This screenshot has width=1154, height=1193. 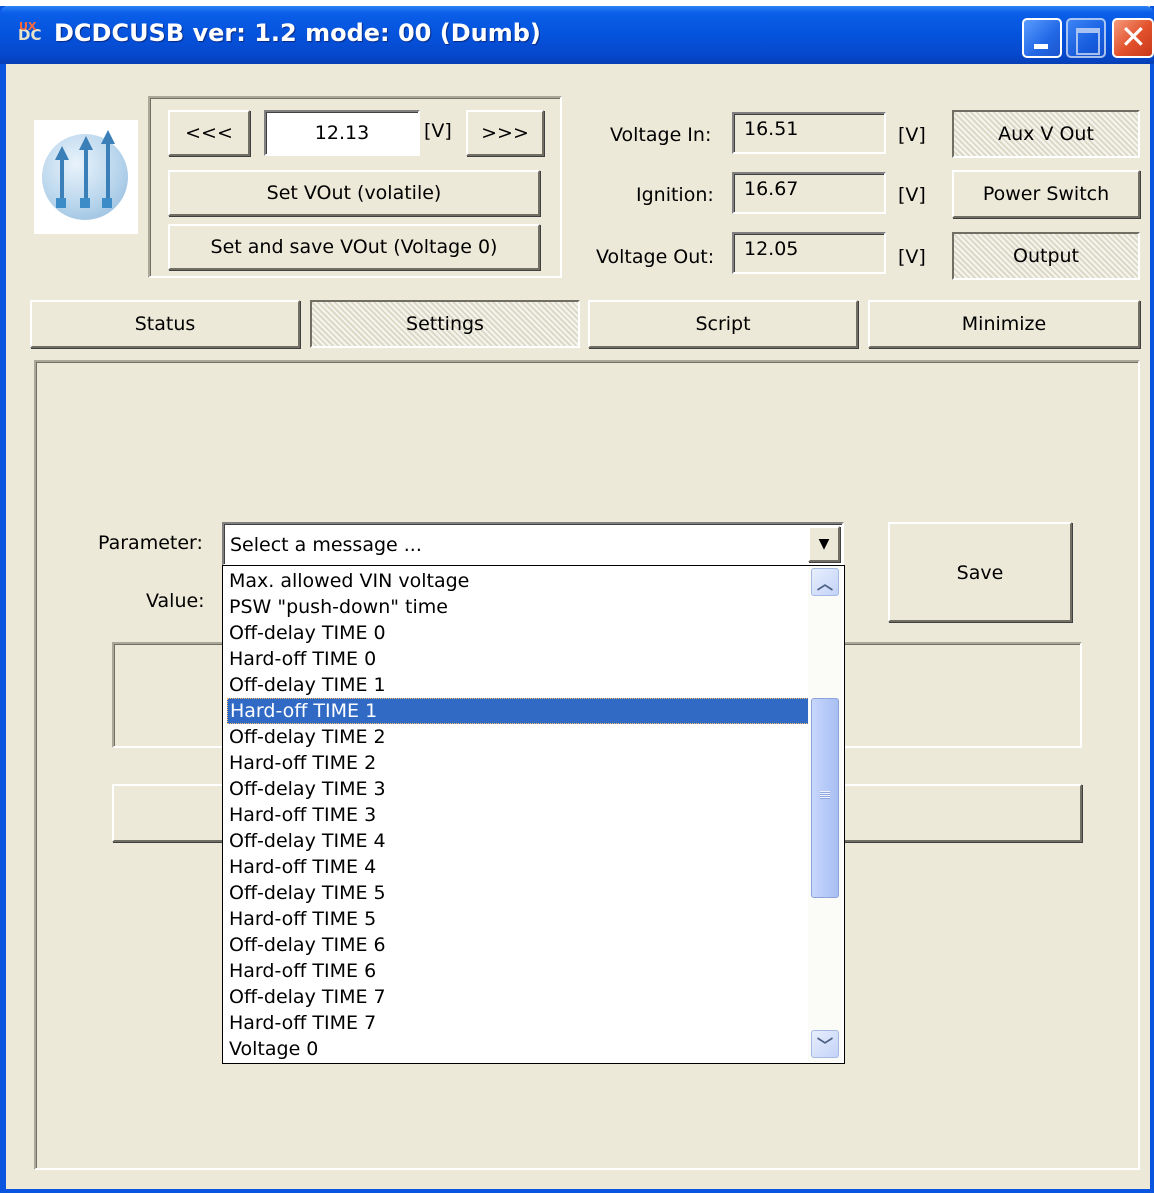 I want to click on combobox-dropdown-button: ▼, so click(x=824, y=544).